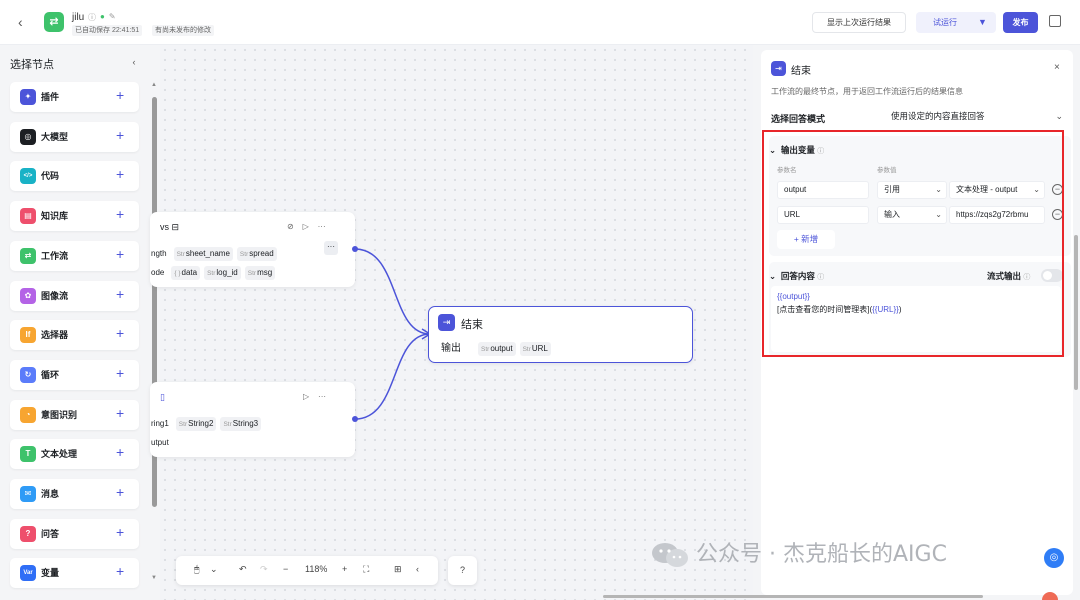 This screenshot has height=600, width=1080. I want to click on param-source-select: 引用 ⌄, so click(912, 190).